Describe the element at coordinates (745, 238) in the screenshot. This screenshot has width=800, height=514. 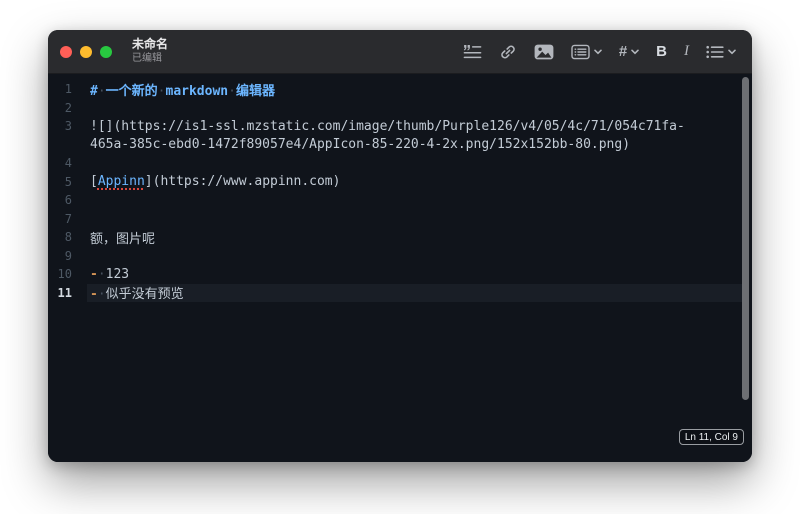
I see `scrollbar-thumb` at that location.